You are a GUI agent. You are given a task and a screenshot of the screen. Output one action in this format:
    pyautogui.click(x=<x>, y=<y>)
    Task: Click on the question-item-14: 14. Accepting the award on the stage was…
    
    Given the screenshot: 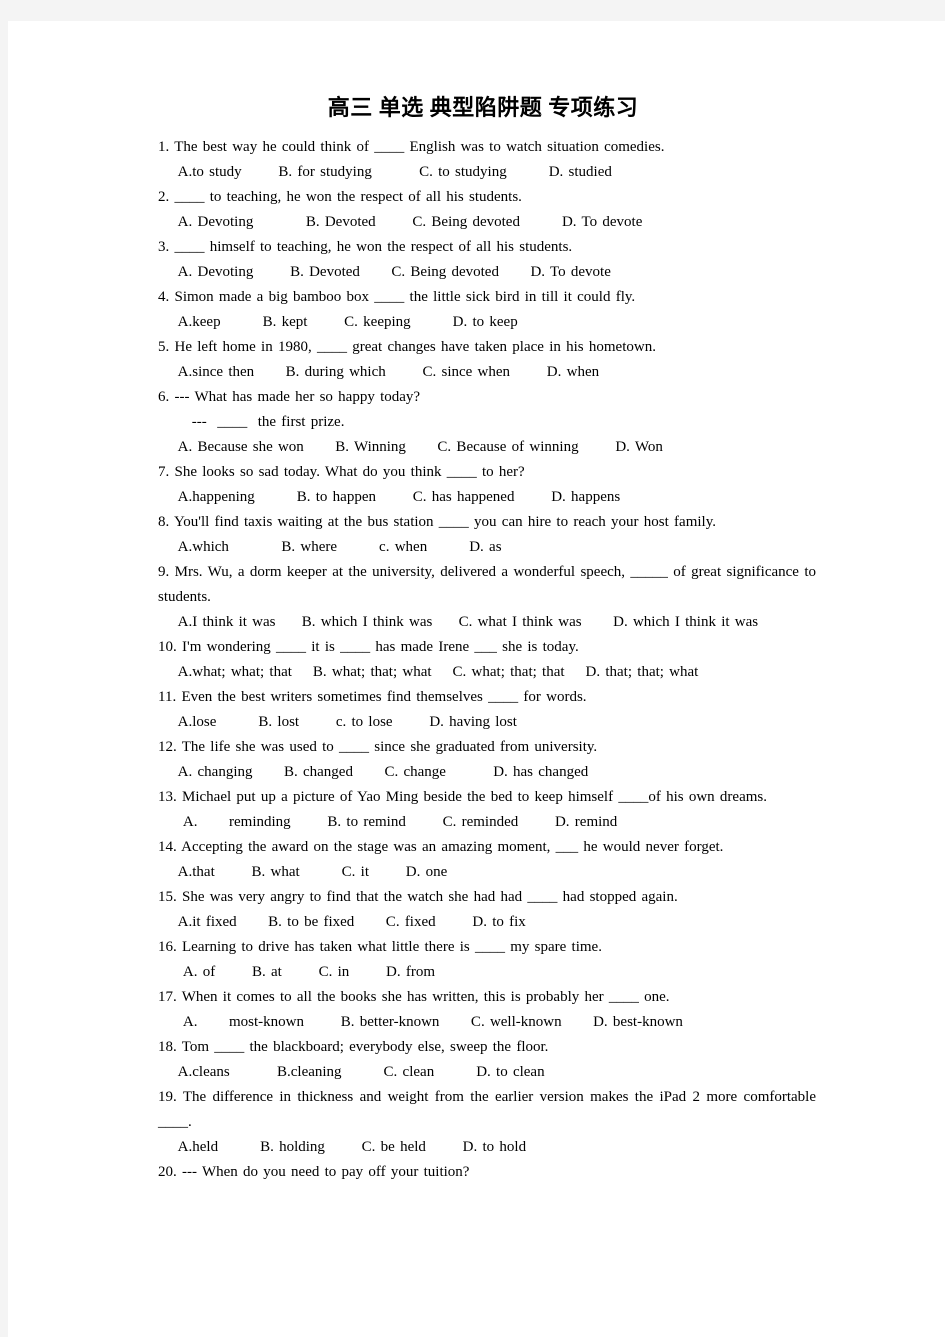 What is the action you would take?
    pyautogui.click(x=483, y=860)
    